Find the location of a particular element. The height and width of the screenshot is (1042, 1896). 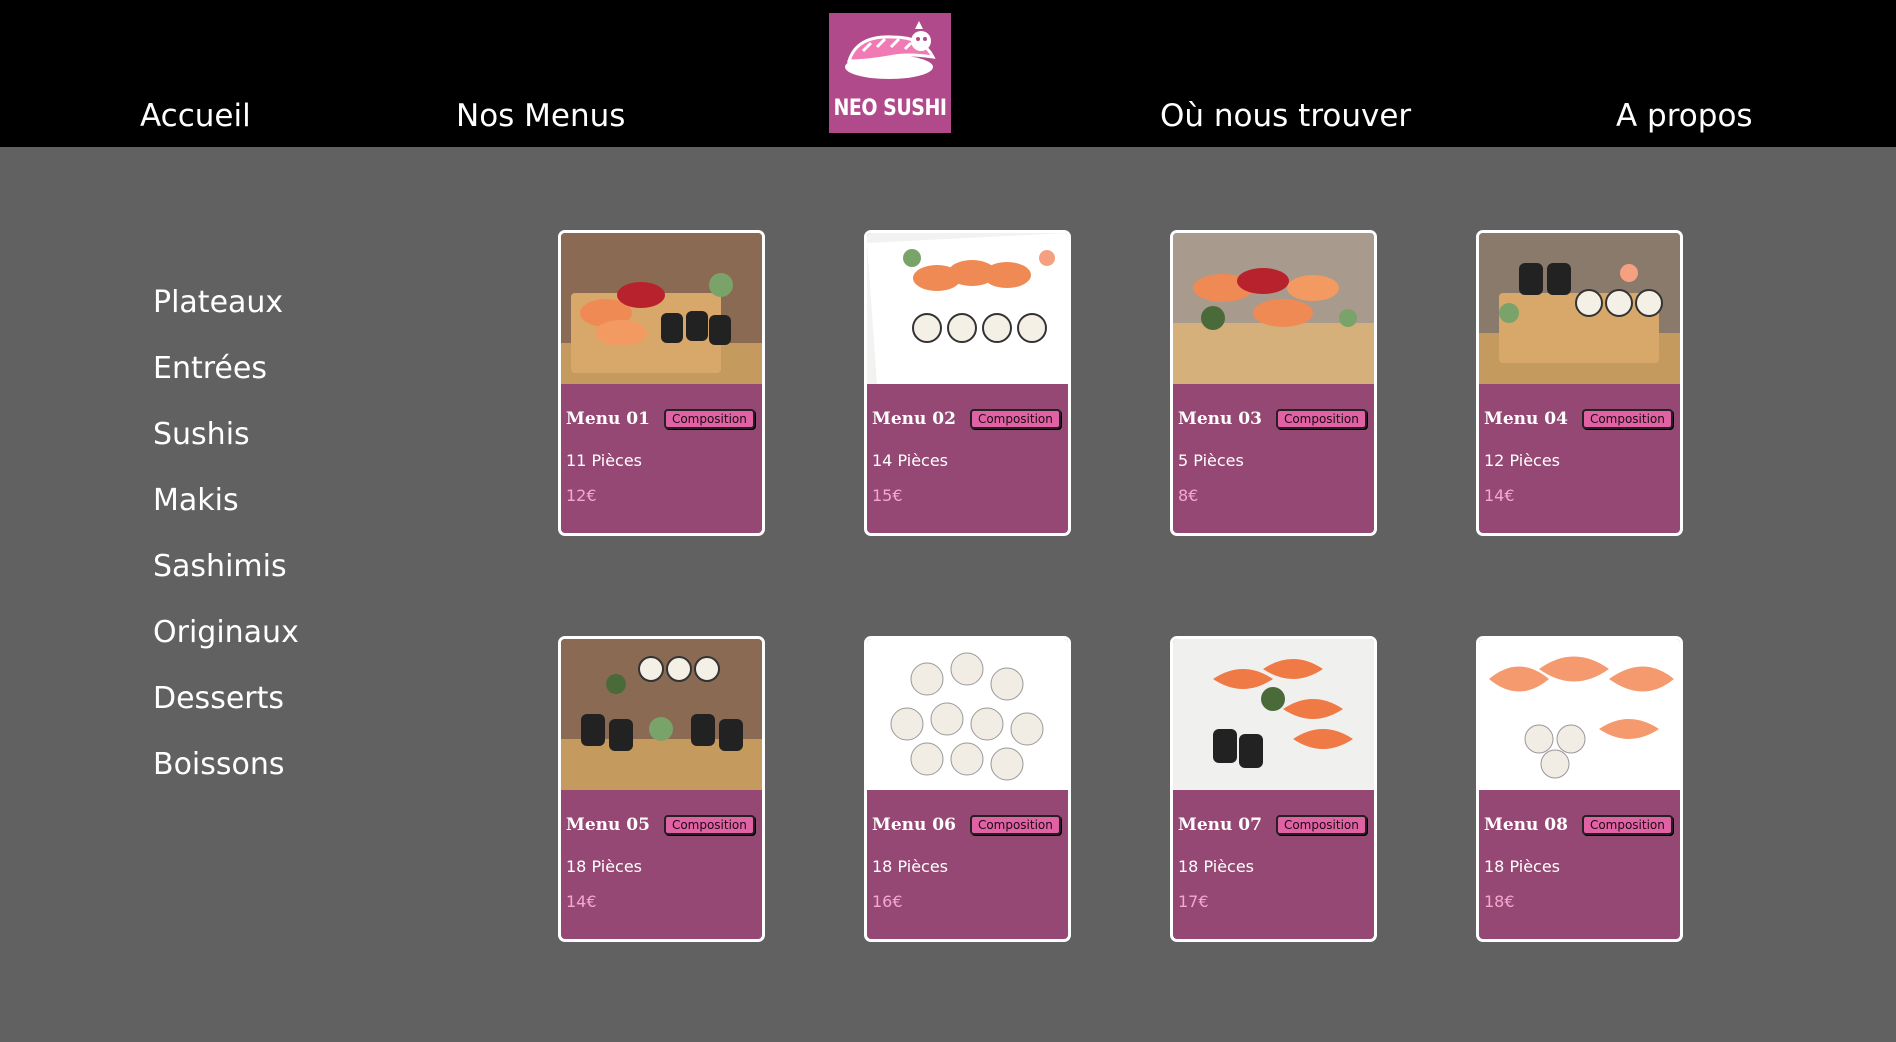

menu-card: Menu 06 Composition 18 Pièces 16€ is located at coordinates (967, 789).